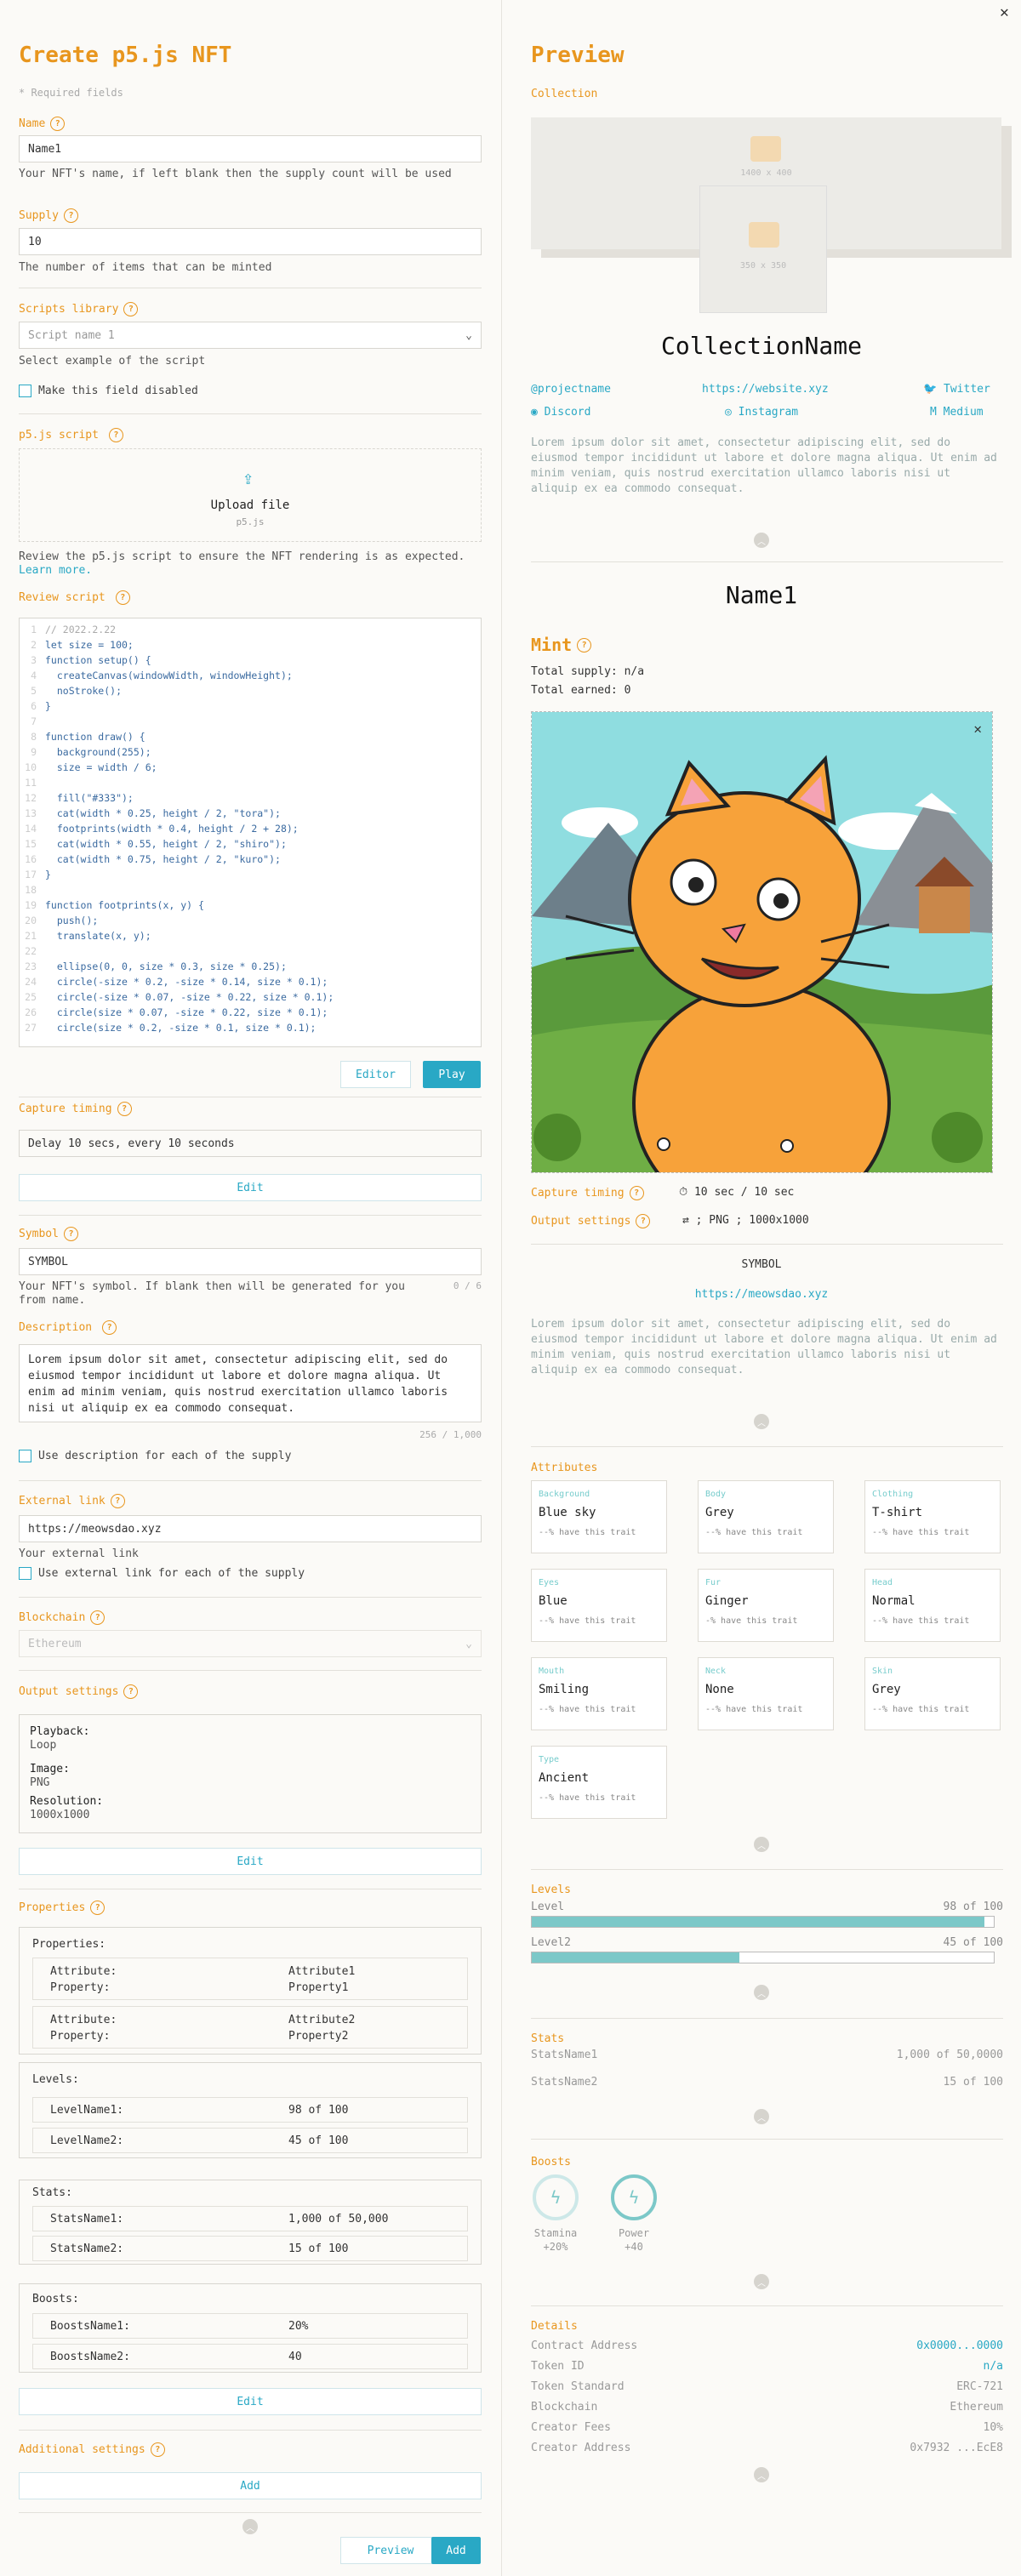 This screenshot has height=2576, width=1021. I want to click on discord-link: ◉ Discord, so click(560, 412).